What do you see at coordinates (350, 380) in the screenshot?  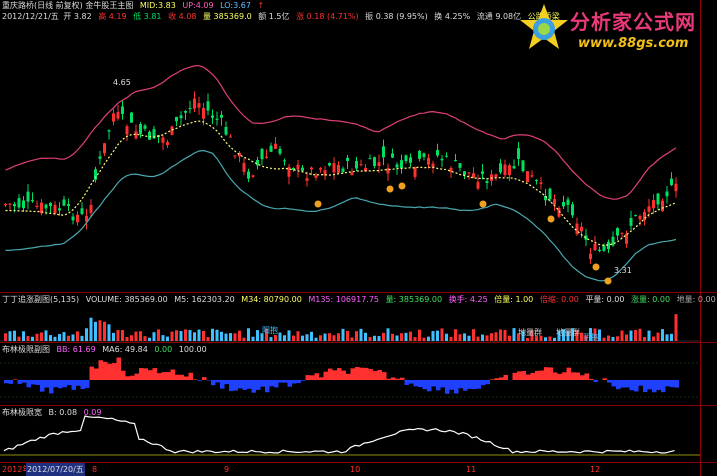 I see `boll-oscillator-chart` at bounding box center [350, 380].